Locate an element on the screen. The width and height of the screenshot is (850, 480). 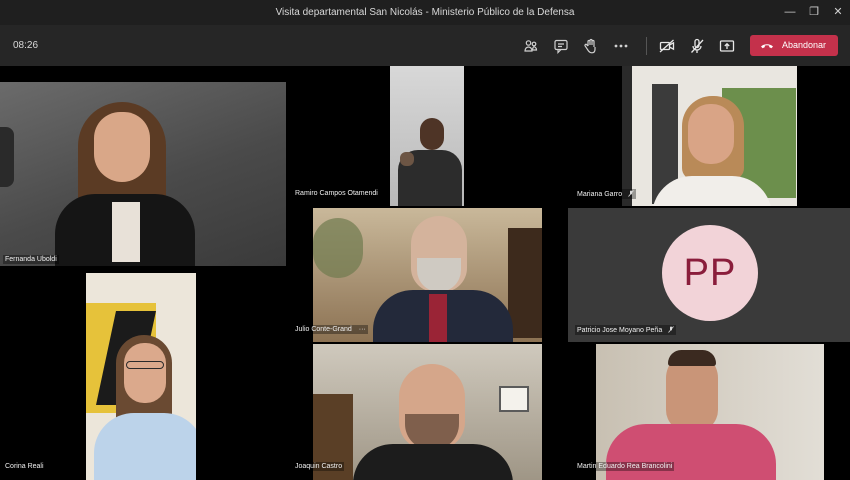
participants-icon is located at coordinates (531, 46).